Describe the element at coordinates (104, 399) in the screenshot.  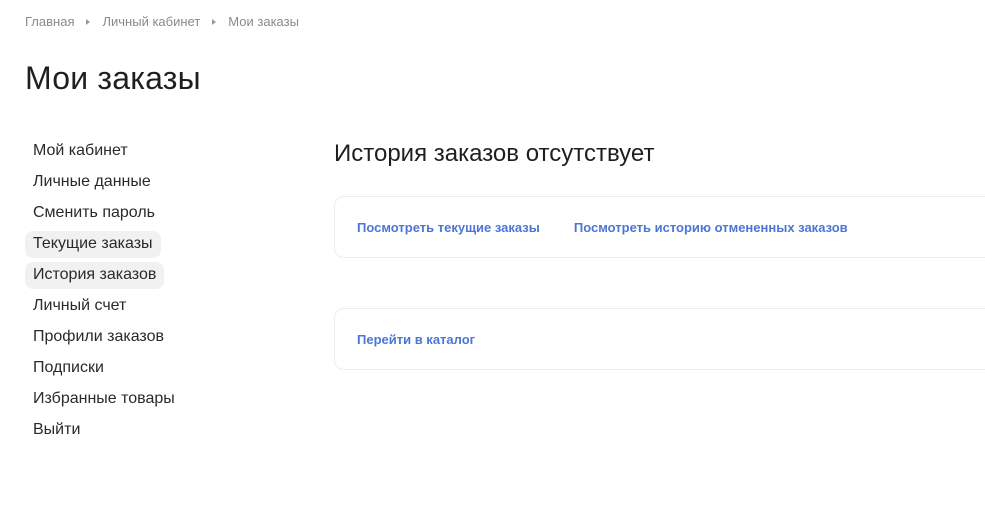
I see `sidebar-link-favorites: Избранные товары` at that location.